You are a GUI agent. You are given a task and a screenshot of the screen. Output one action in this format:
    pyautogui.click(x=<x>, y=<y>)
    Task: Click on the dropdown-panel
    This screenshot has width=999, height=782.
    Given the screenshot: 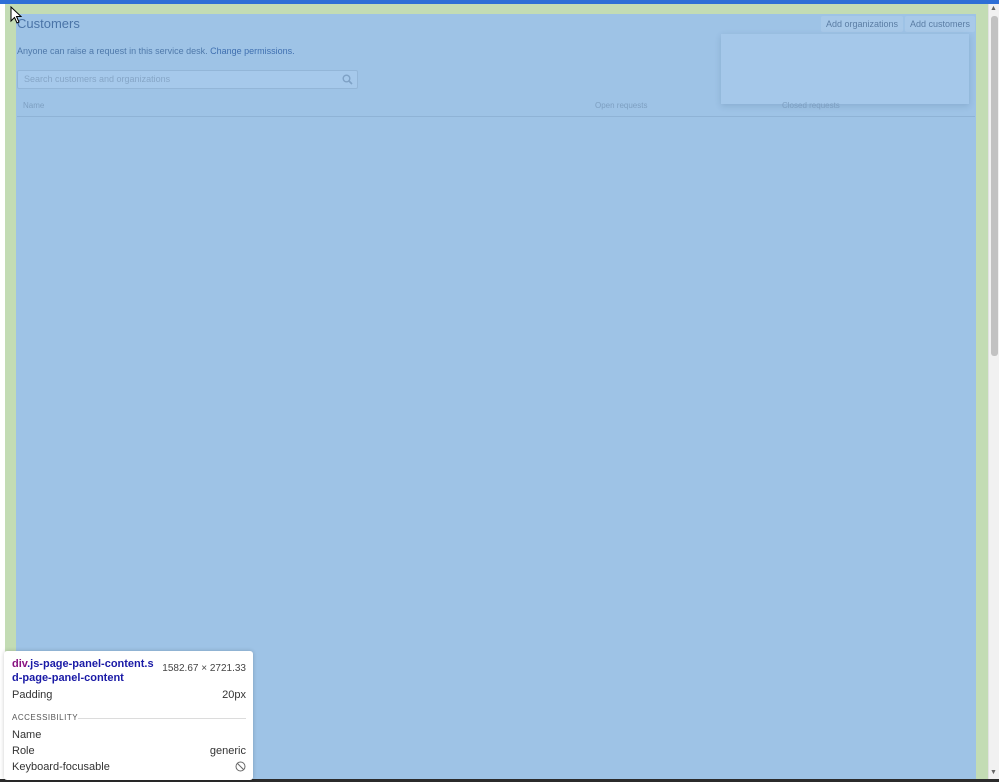 What is the action you would take?
    pyautogui.click(x=845, y=69)
    